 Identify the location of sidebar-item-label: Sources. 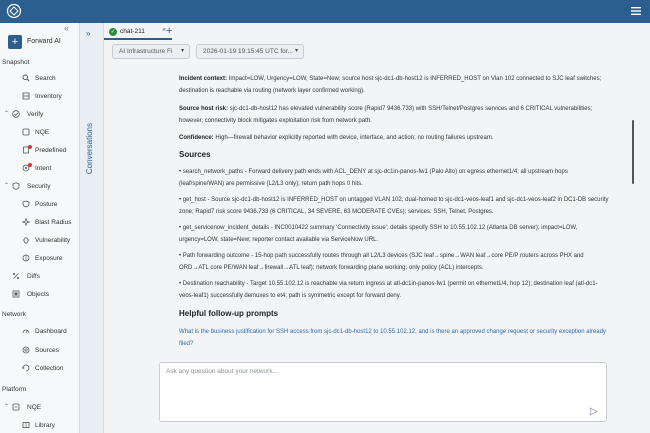
(47, 350).